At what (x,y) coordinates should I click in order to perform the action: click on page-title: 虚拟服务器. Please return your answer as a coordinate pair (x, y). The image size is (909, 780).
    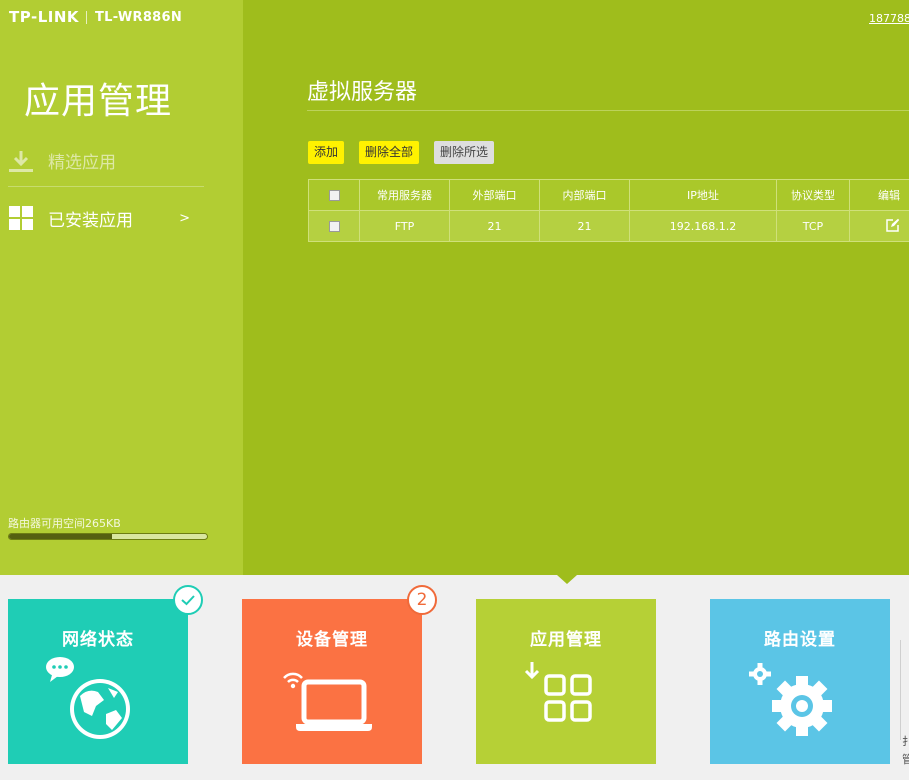
    Looking at the image, I should click on (362, 92).